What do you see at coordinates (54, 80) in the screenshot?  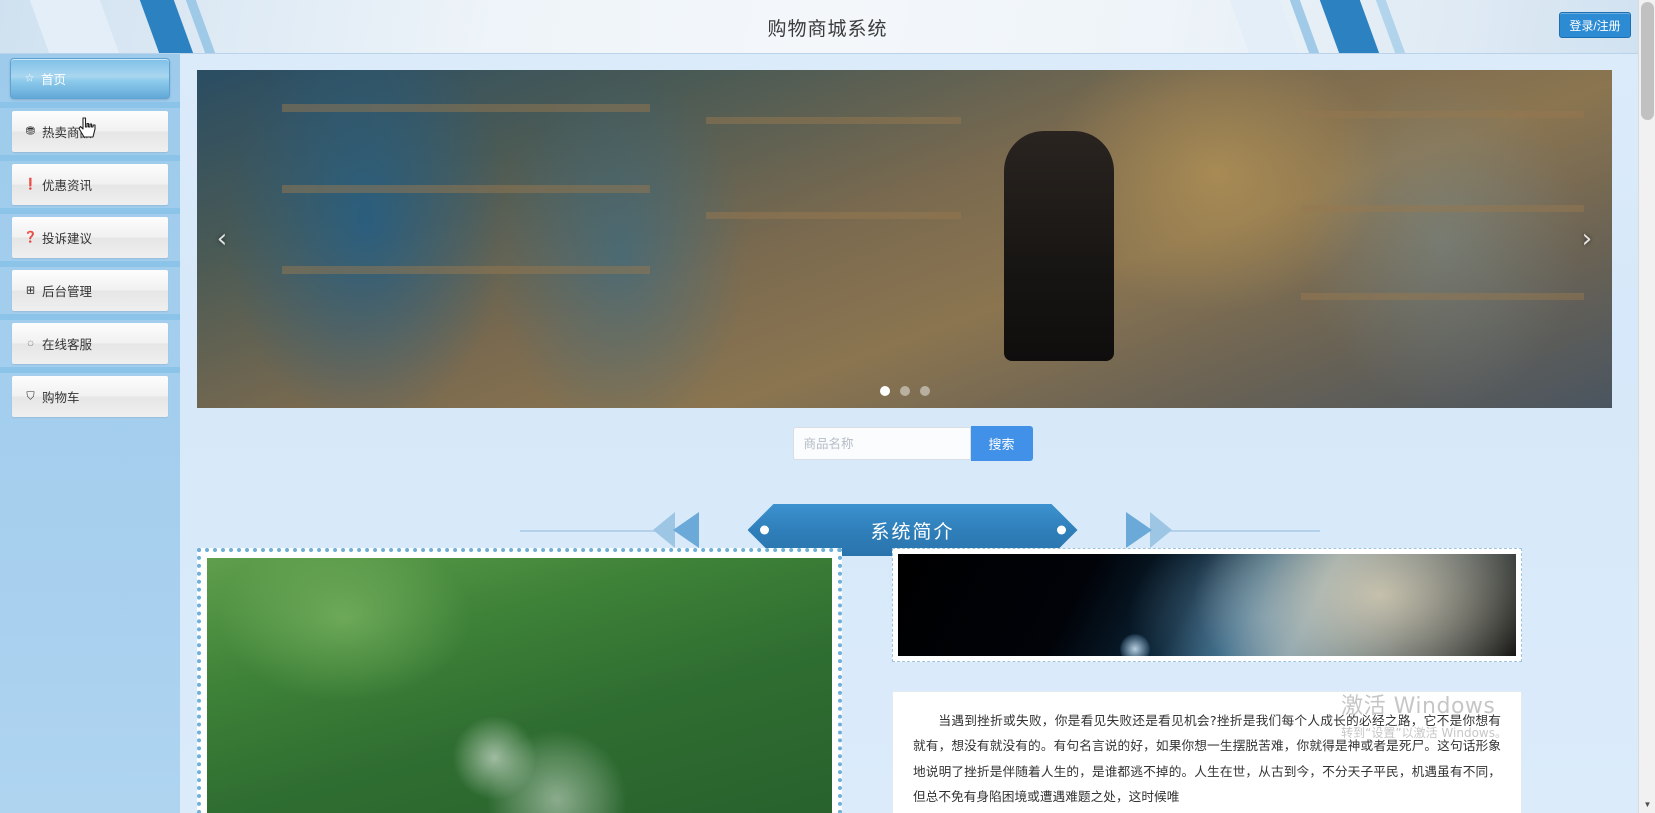 I see `sidebar-item-label: 首页` at bounding box center [54, 80].